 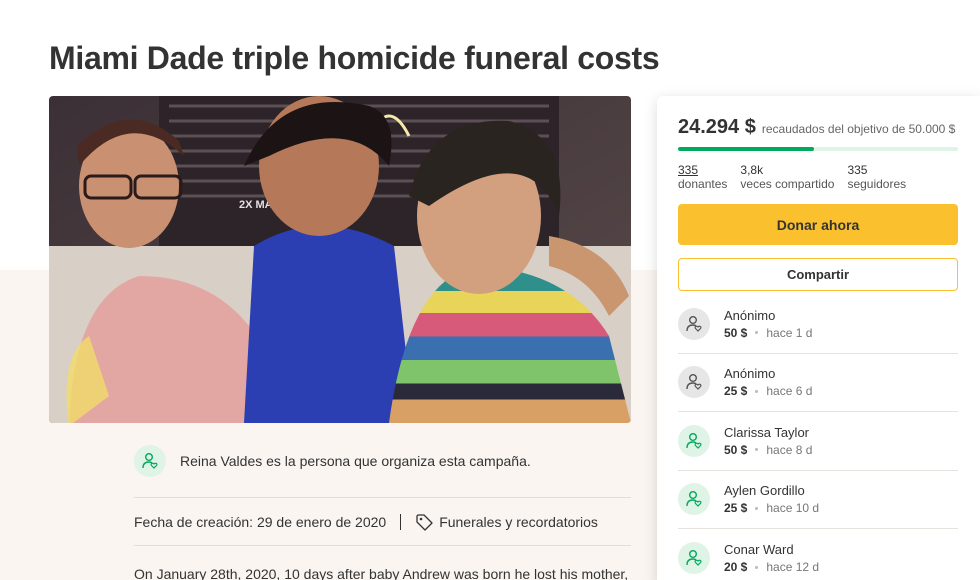 What do you see at coordinates (818, 324) in the screenshot?
I see `donor-item: Anónimo 50 $ hace 1 d` at bounding box center [818, 324].